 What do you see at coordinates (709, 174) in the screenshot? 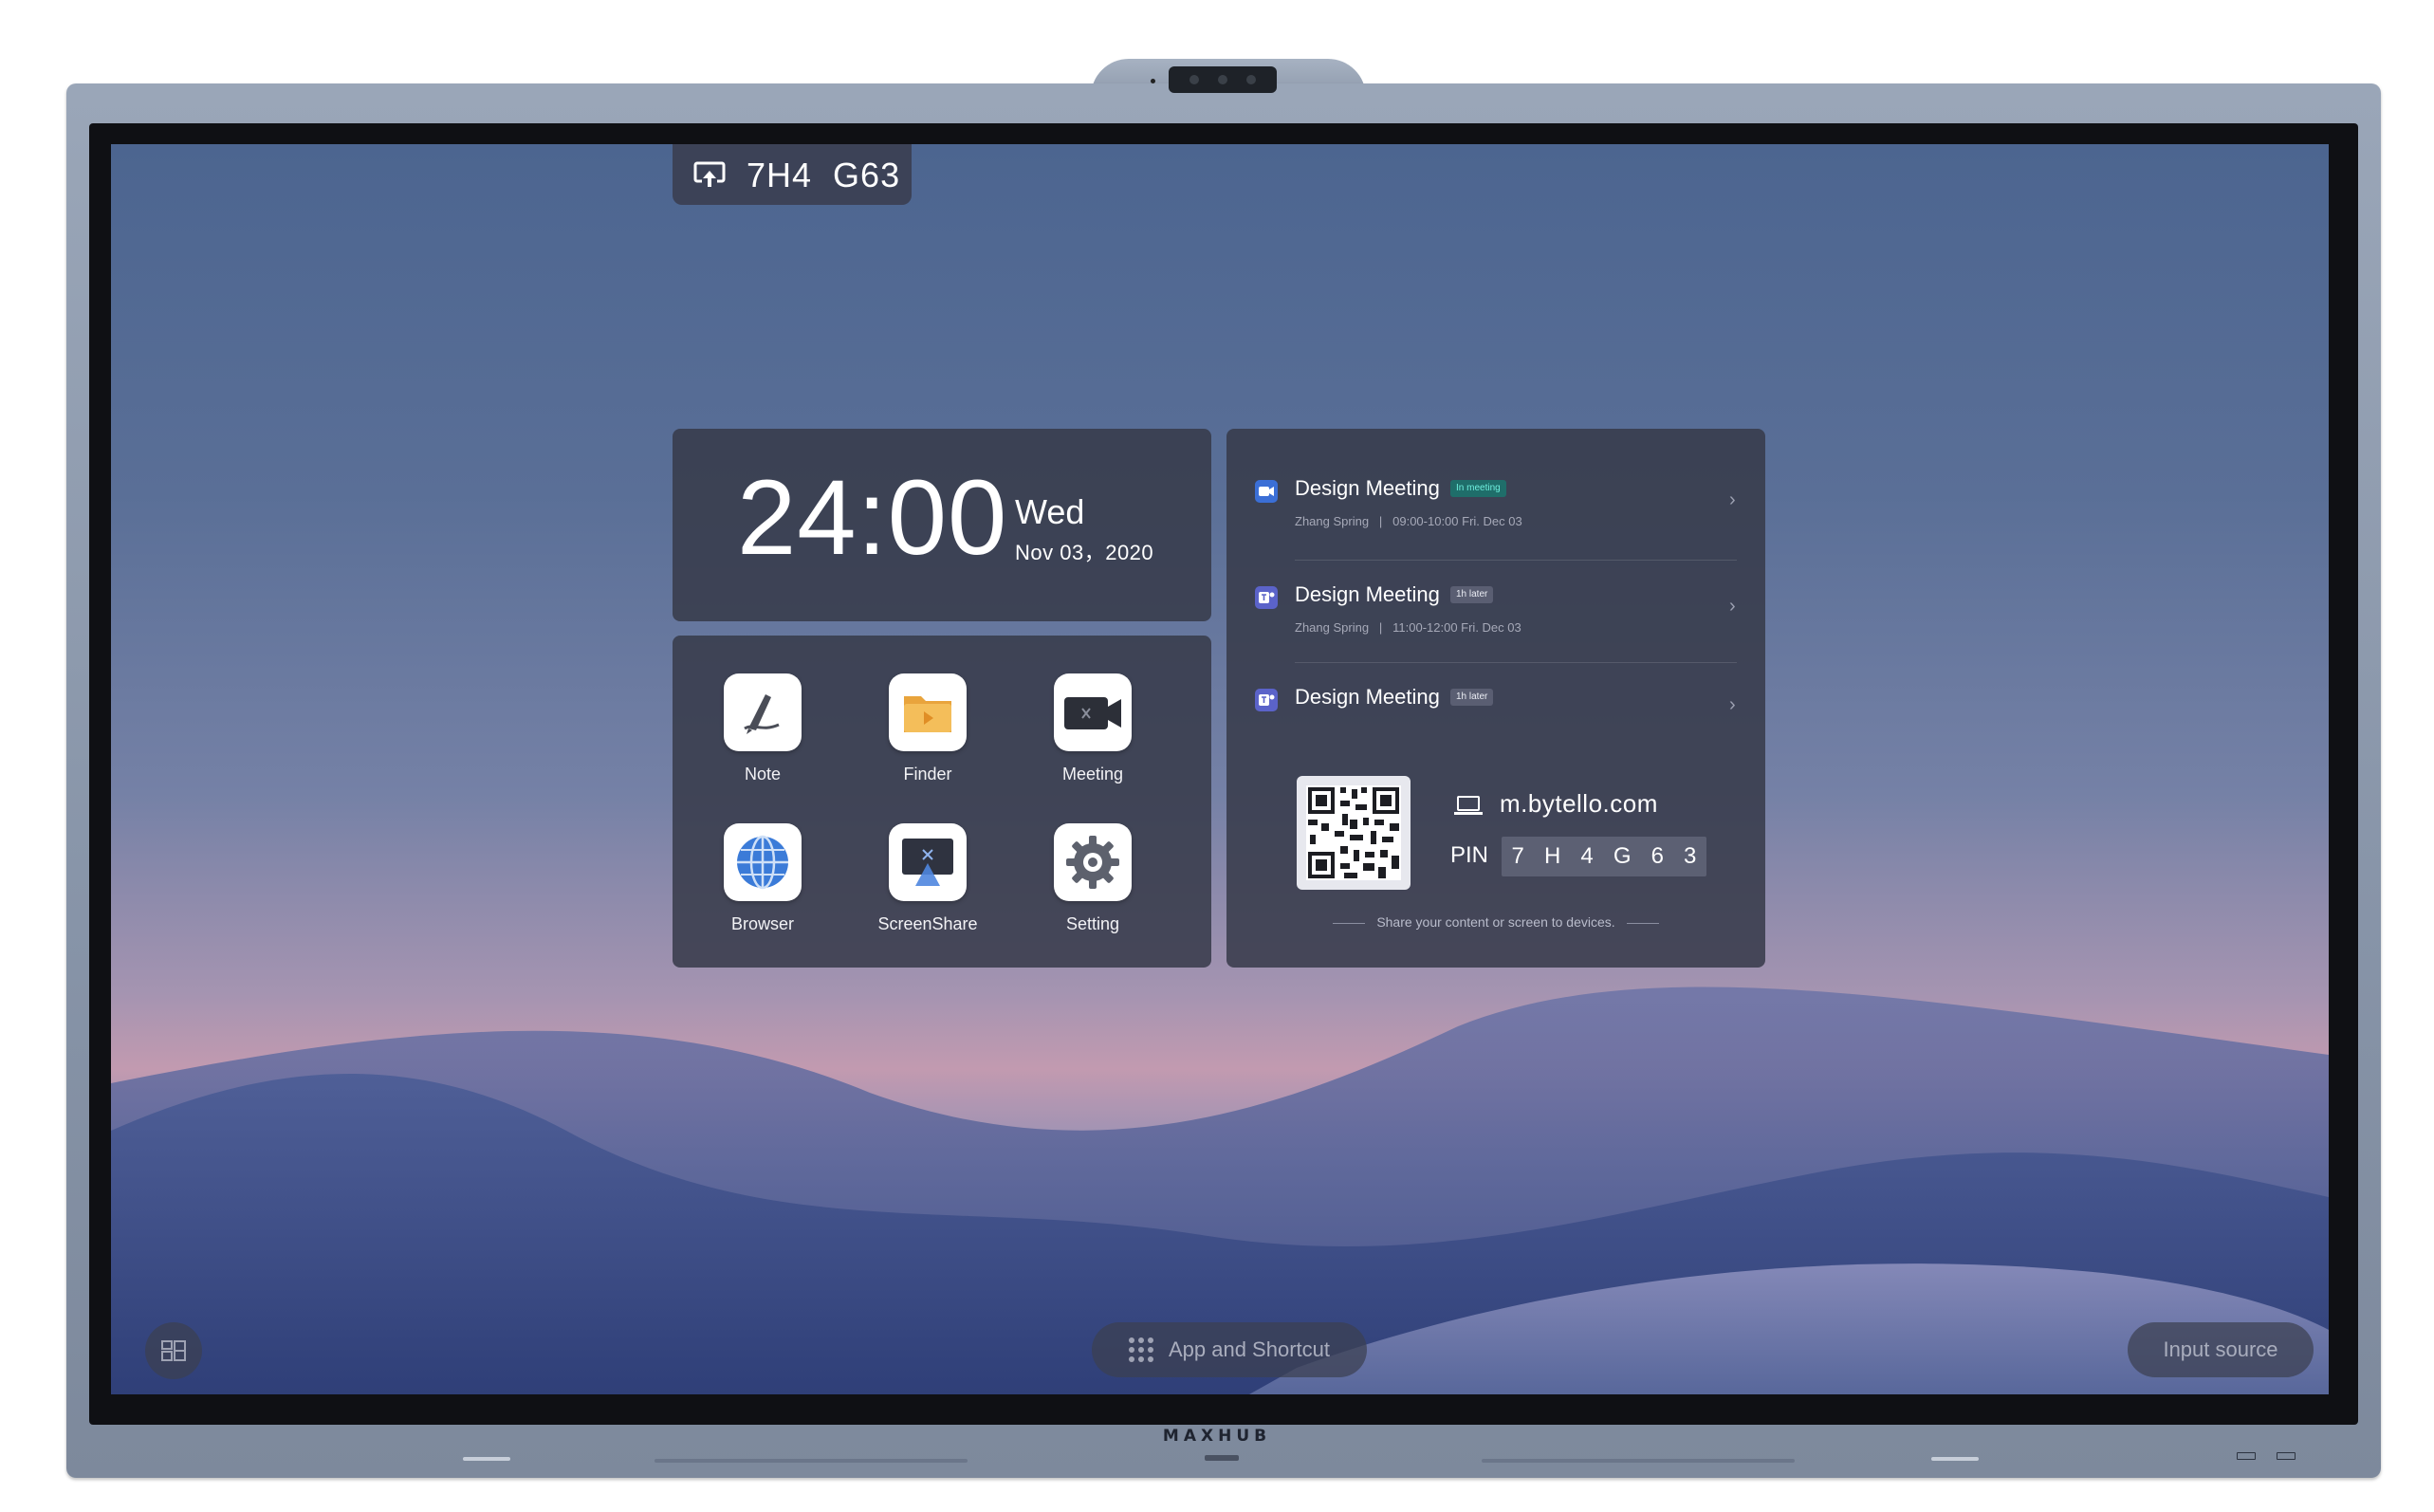
I see `screen-cast-icon` at bounding box center [709, 174].